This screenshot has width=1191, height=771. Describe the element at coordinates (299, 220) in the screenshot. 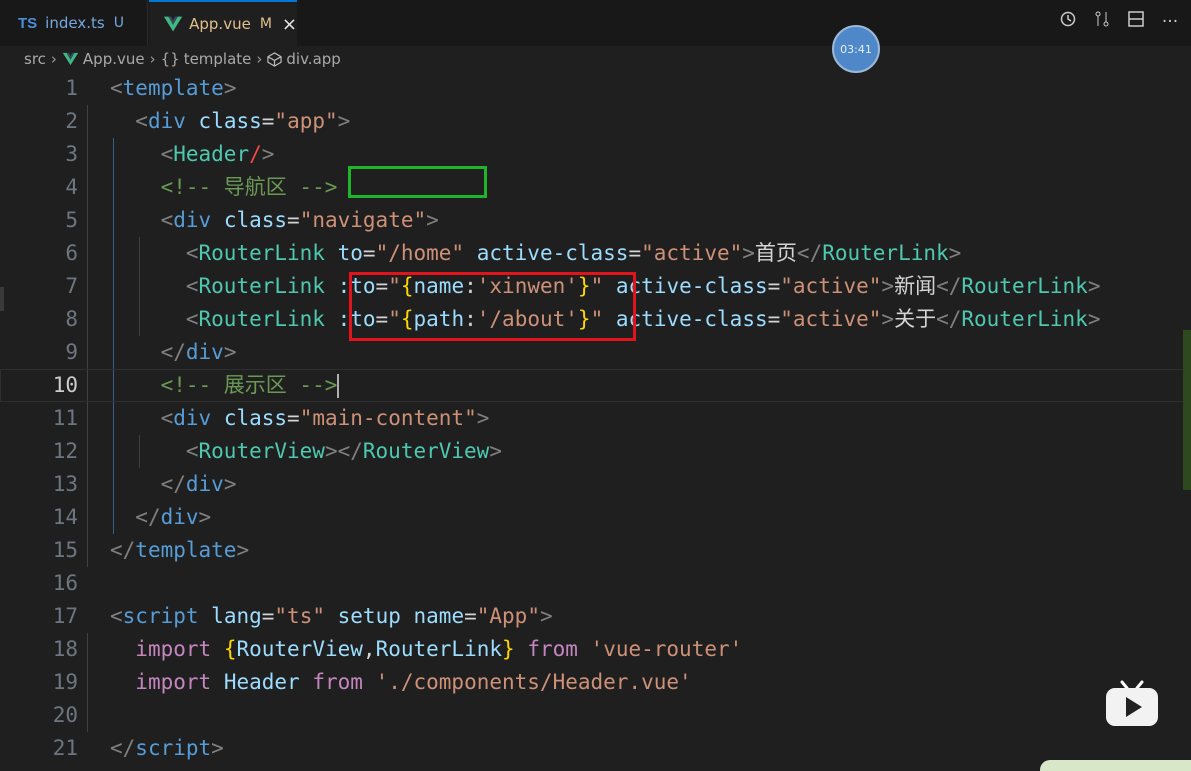

I see `code-text: <div class="navigate">` at that location.